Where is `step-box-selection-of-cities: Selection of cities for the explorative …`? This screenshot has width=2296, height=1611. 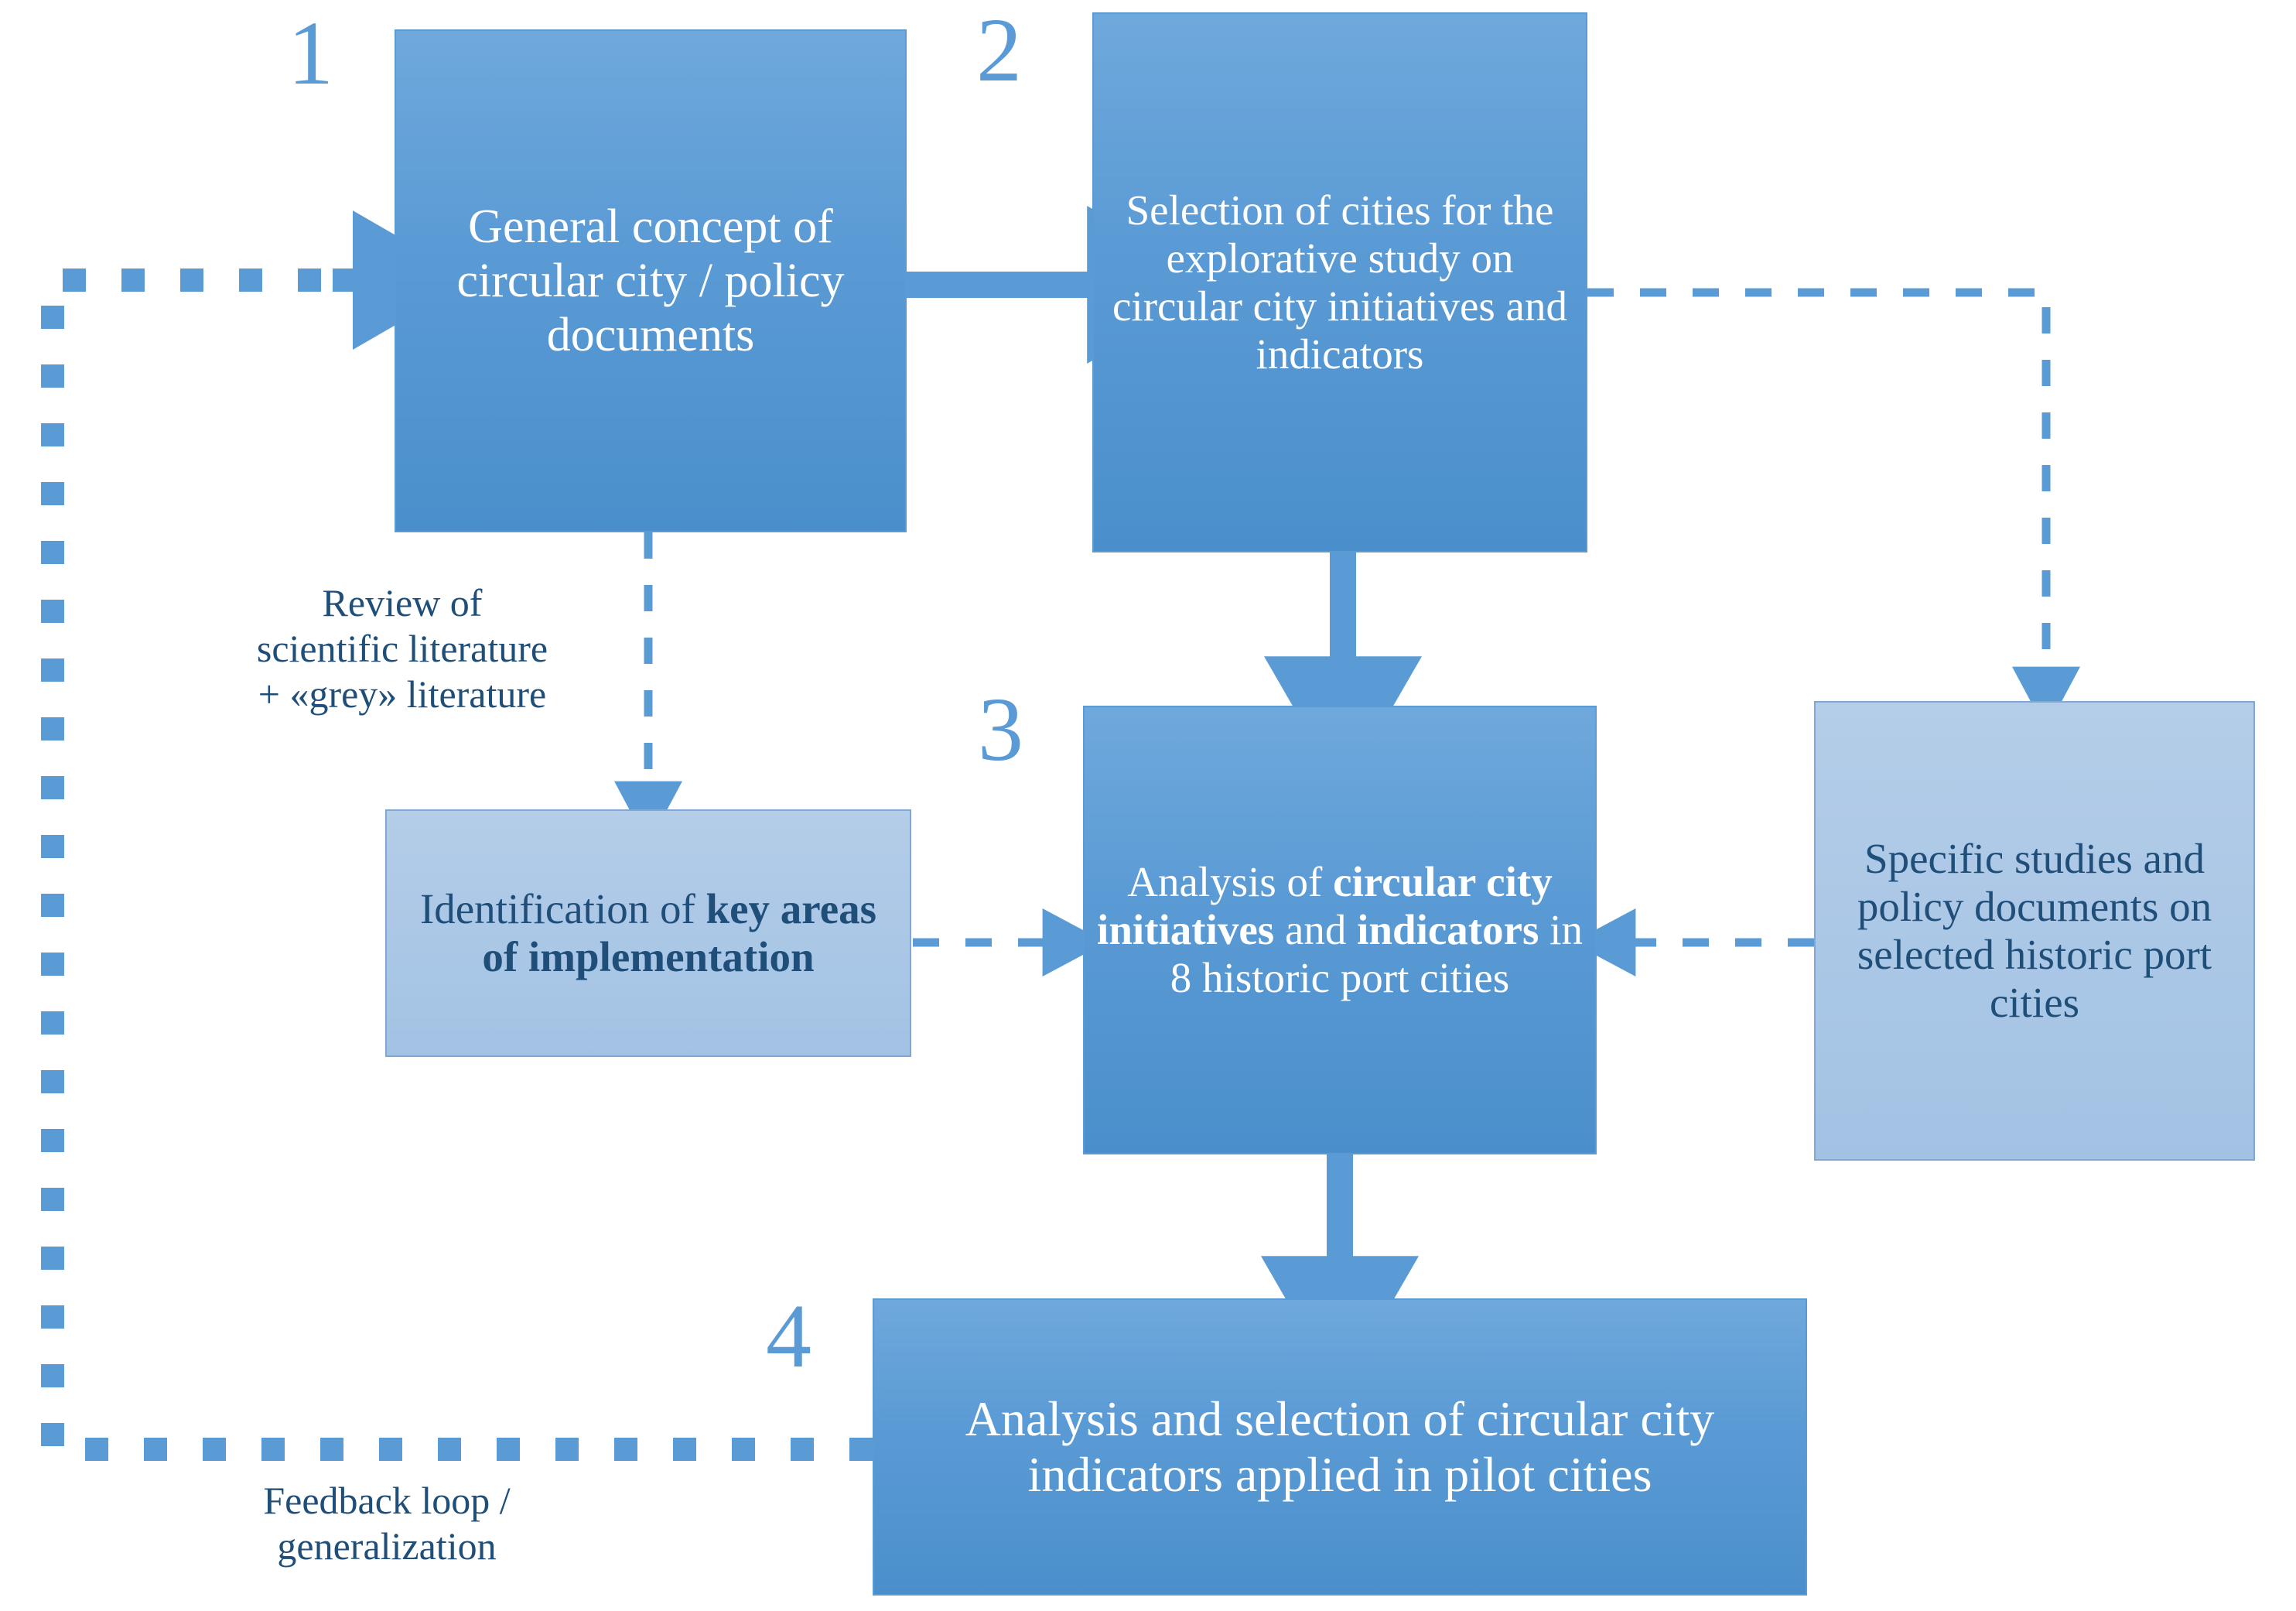 step-box-selection-of-cities: Selection of cities for the explorative … is located at coordinates (1339, 282).